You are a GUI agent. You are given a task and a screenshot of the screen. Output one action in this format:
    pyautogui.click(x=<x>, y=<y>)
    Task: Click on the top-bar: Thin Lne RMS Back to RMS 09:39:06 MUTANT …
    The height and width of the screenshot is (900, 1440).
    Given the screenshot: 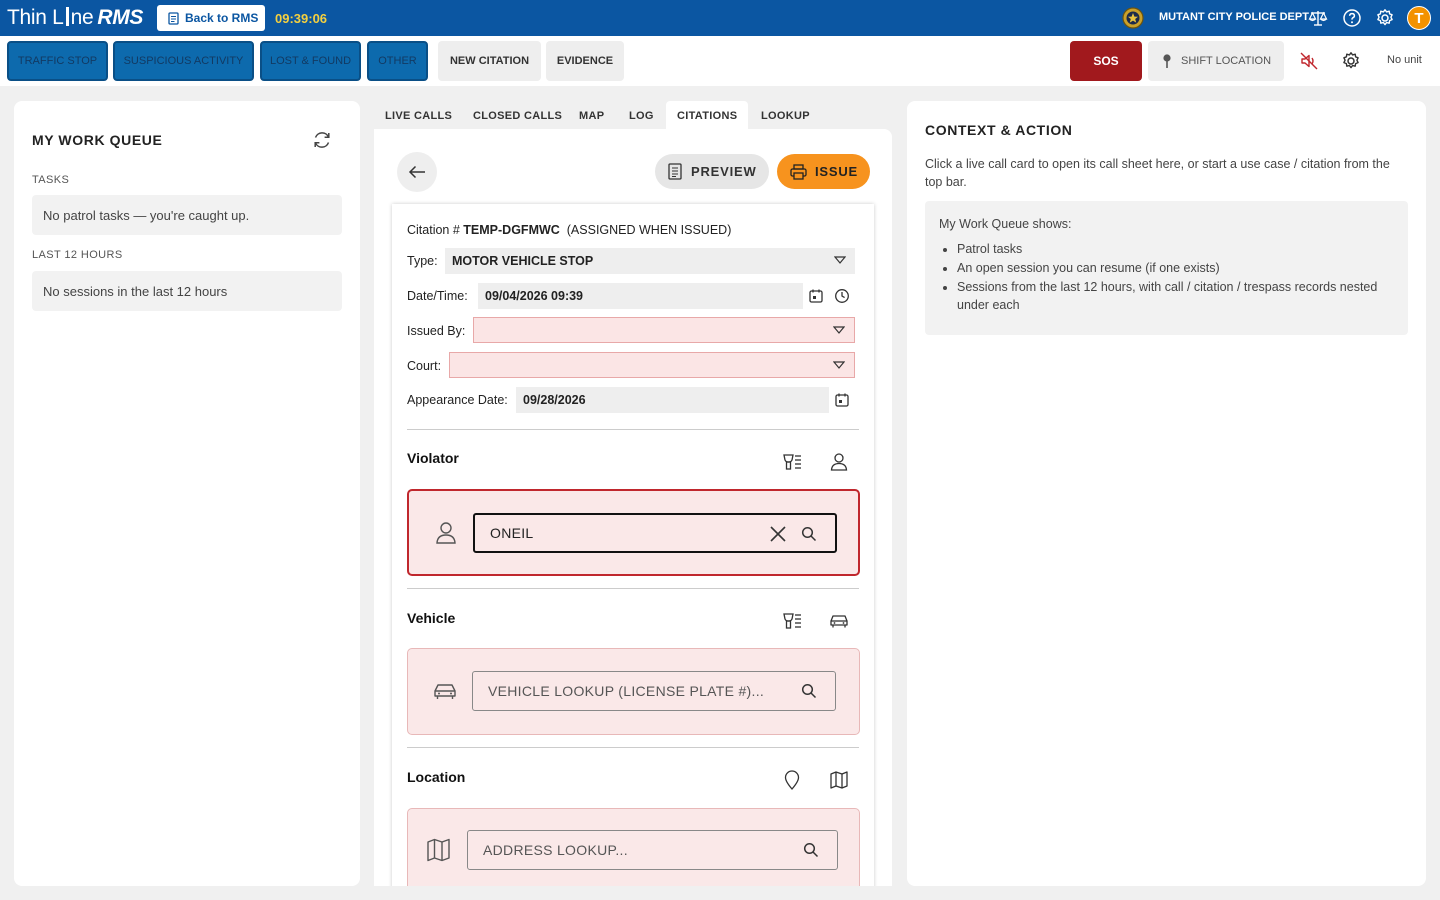 What is the action you would take?
    pyautogui.click(x=720, y=18)
    